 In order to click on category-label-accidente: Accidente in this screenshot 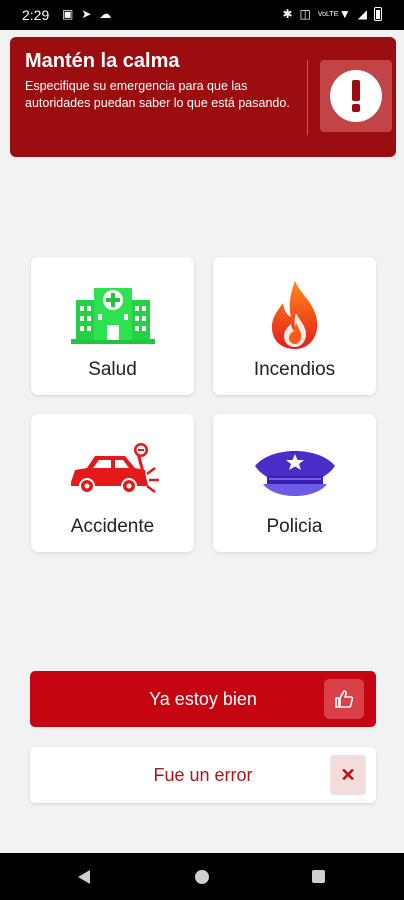, I will do `click(112, 526)`.